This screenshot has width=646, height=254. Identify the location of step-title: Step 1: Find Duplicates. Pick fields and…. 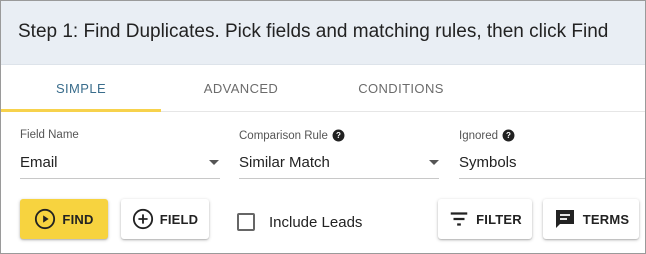
(313, 31).